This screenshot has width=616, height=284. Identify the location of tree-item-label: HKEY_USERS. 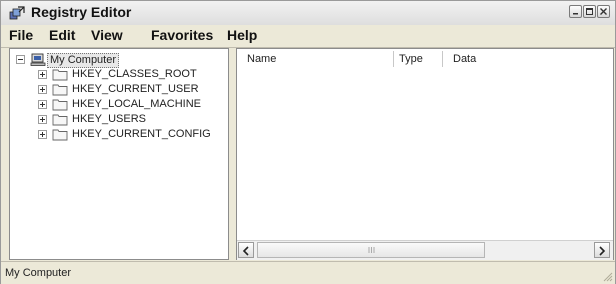
(109, 119).